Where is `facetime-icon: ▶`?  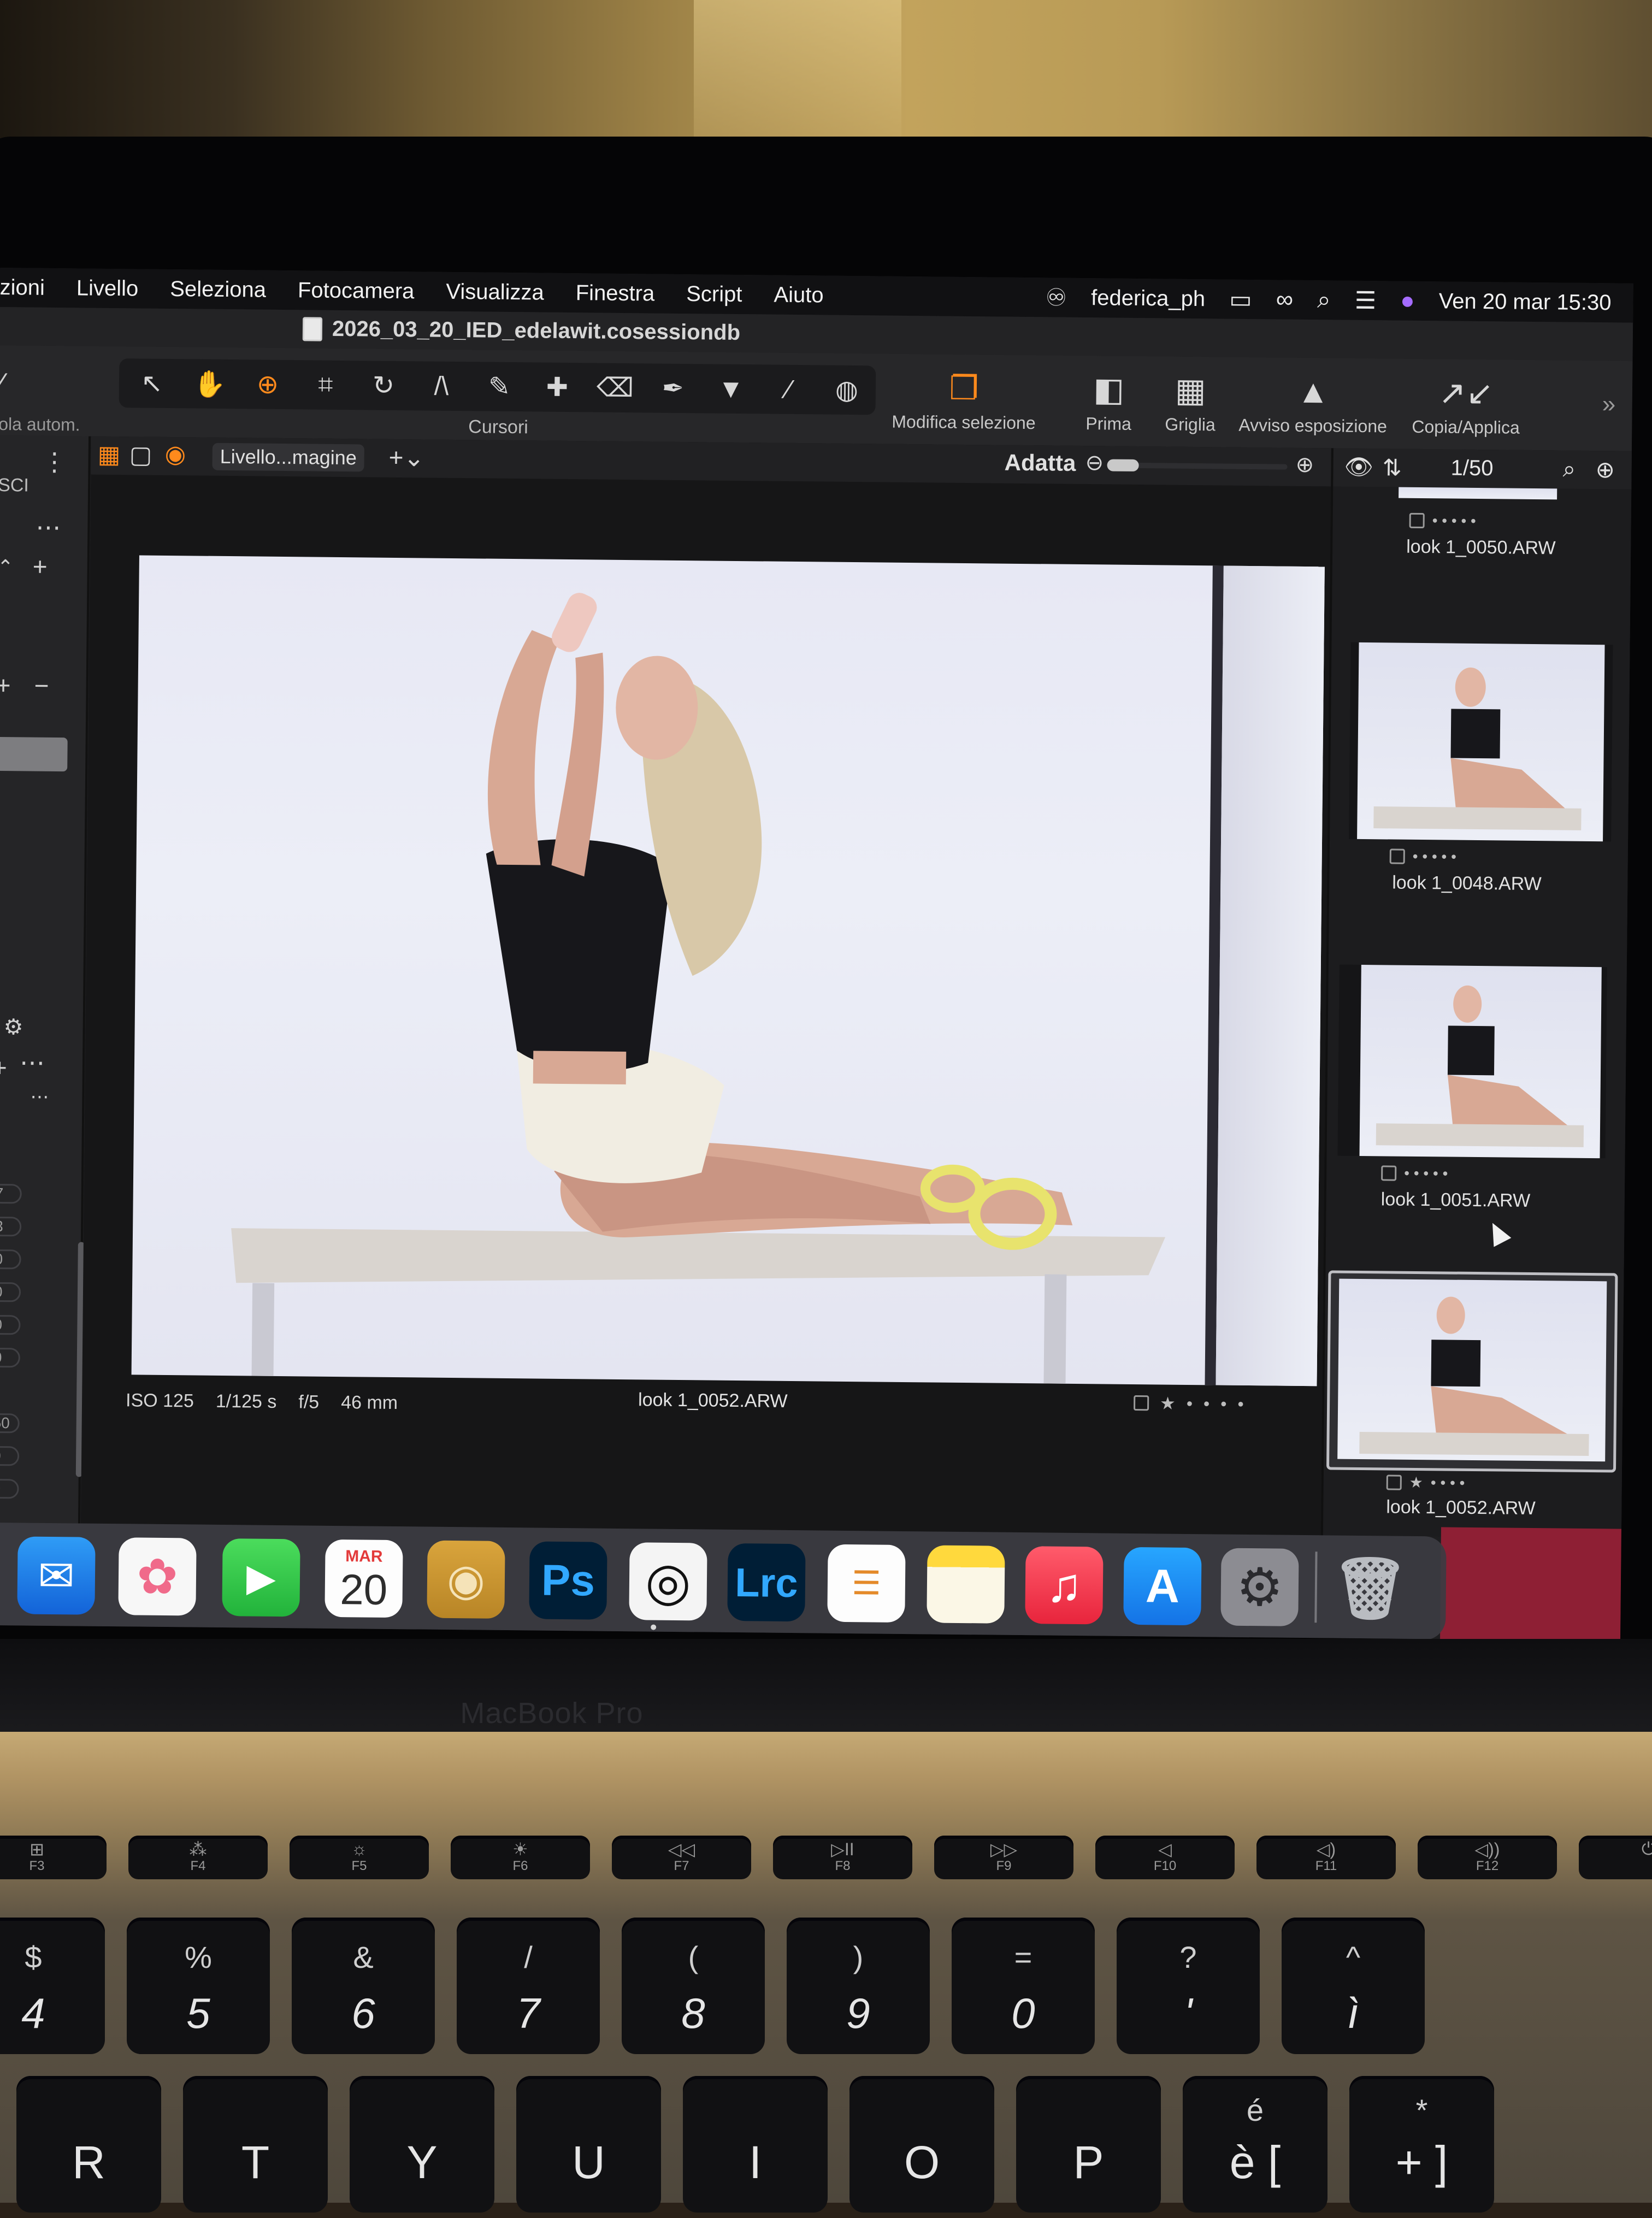 facetime-icon: ▶ is located at coordinates (261, 1577).